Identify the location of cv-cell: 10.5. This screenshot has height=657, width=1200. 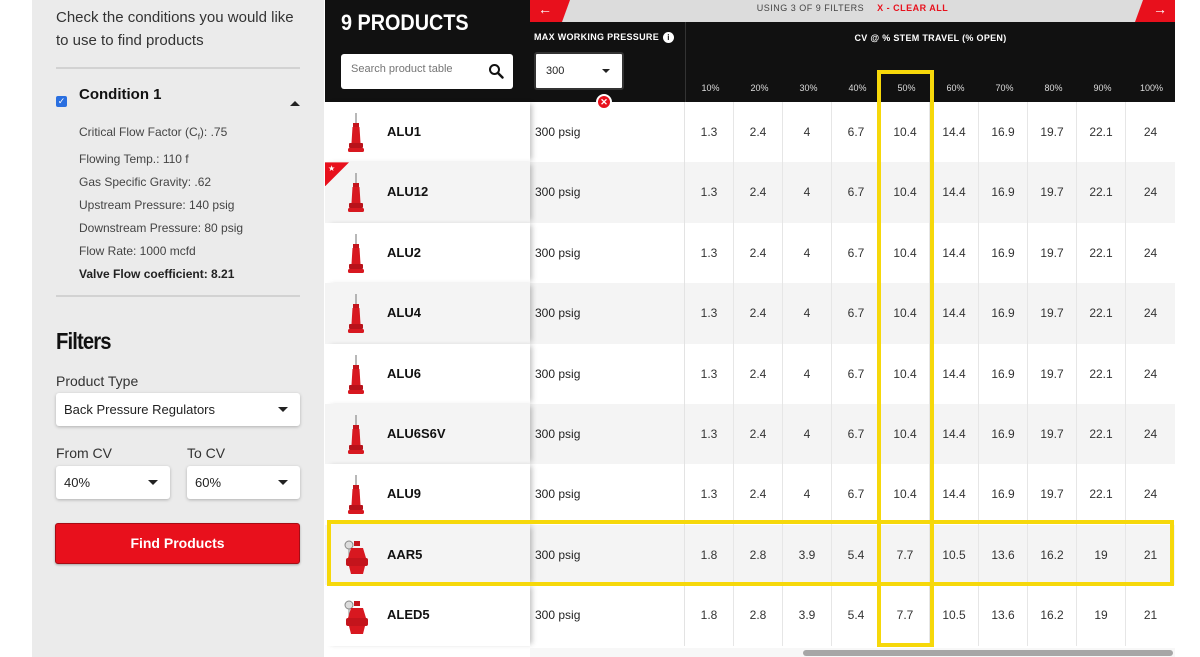
(954, 555).